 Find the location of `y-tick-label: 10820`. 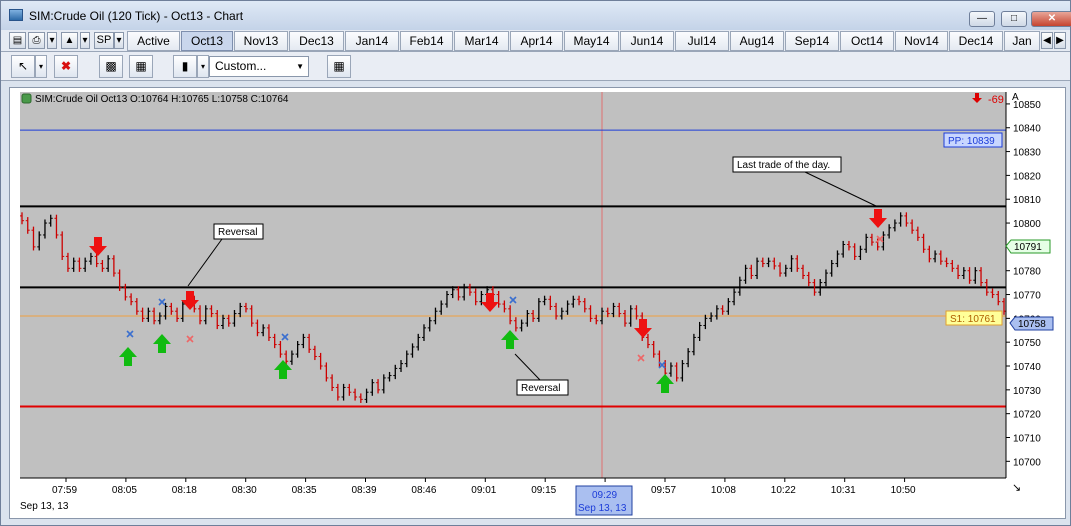

y-tick-label: 10820 is located at coordinates (1027, 176).